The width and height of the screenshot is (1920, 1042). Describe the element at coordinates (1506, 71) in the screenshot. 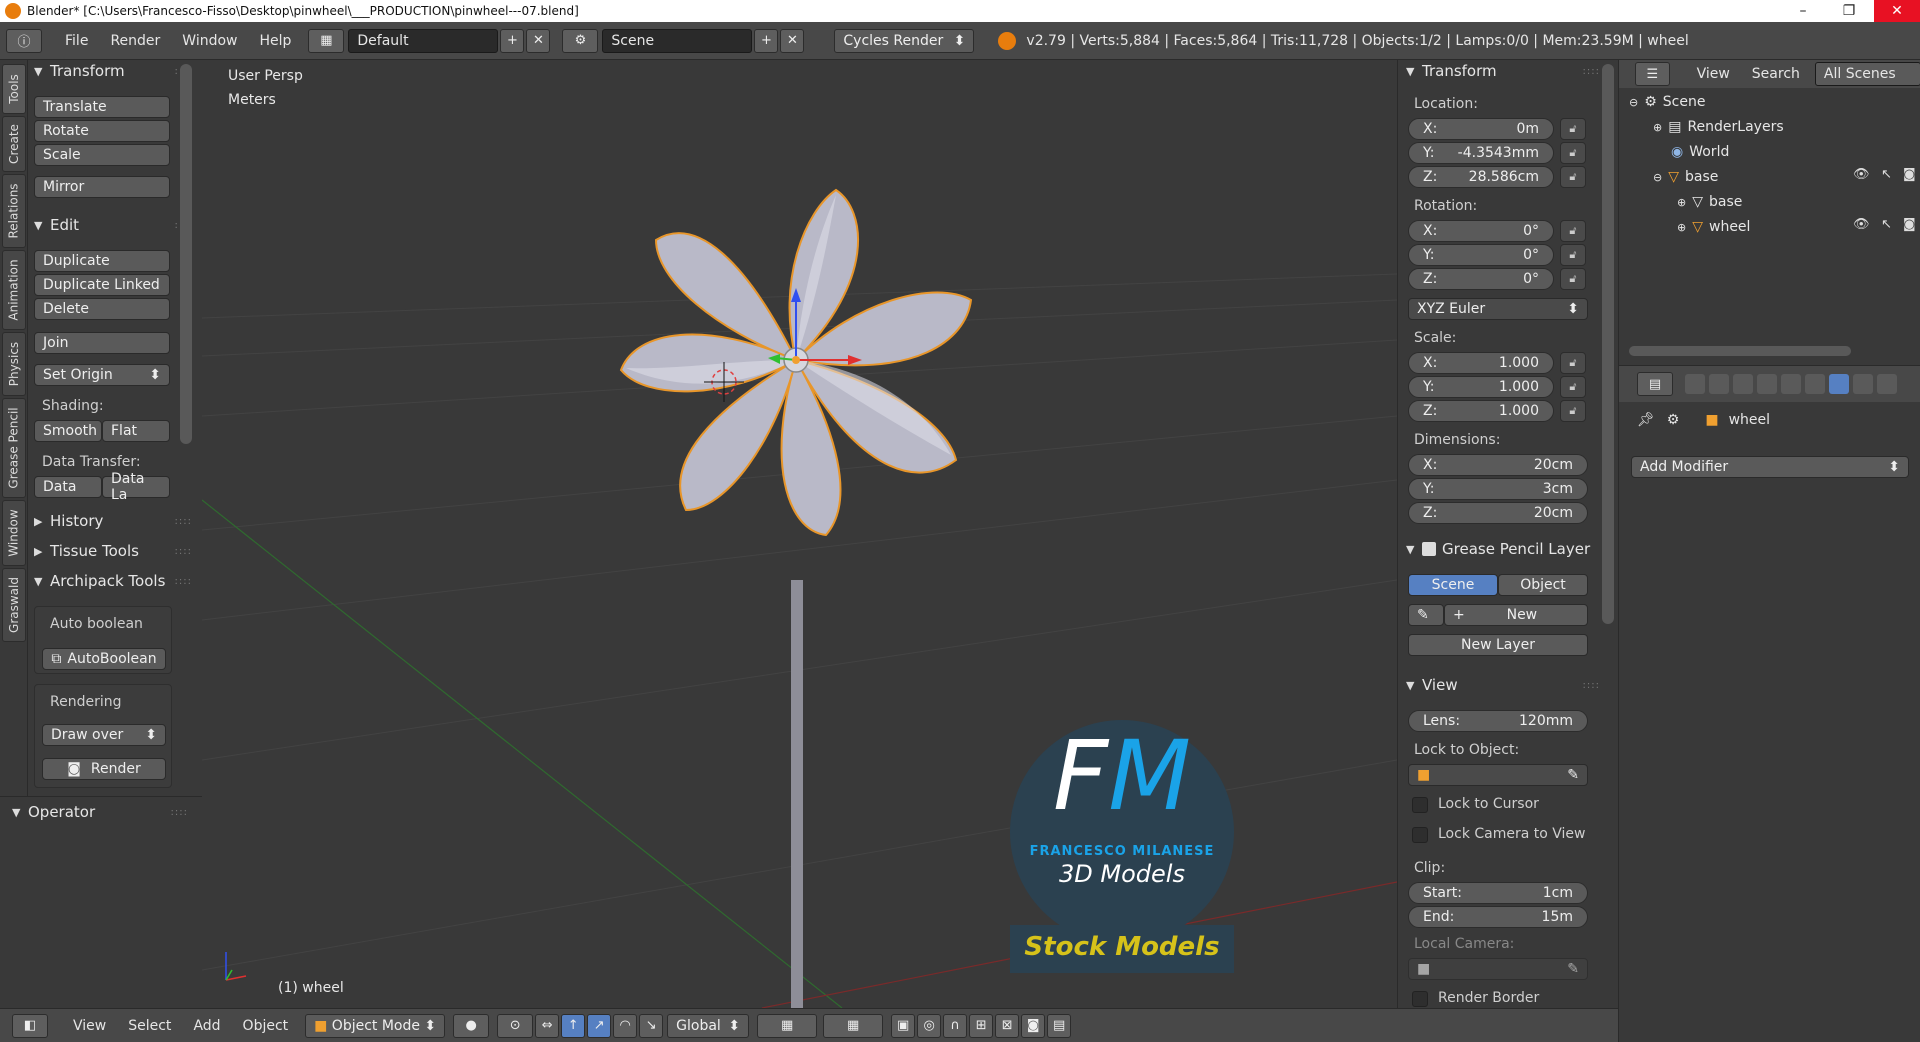

I see `n-transform-header: ▼ Transform::::` at that location.